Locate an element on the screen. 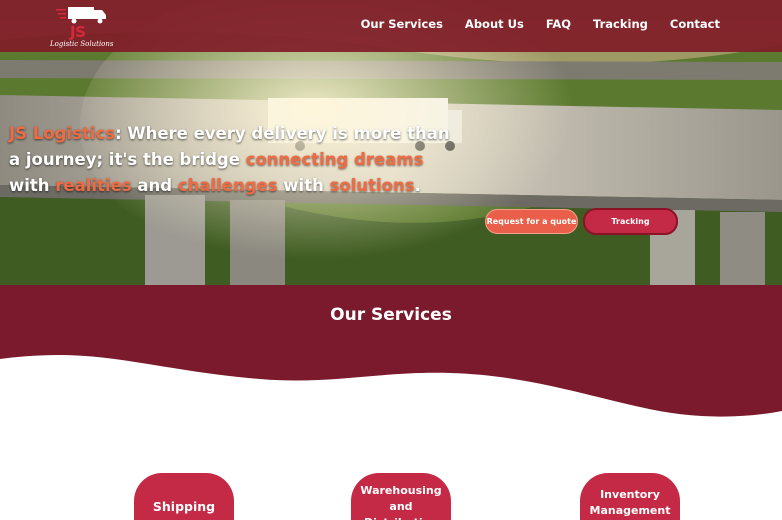 This screenshot has width=782, height=520. nav-our-services: Our Services is located at coordinates (402, 24).